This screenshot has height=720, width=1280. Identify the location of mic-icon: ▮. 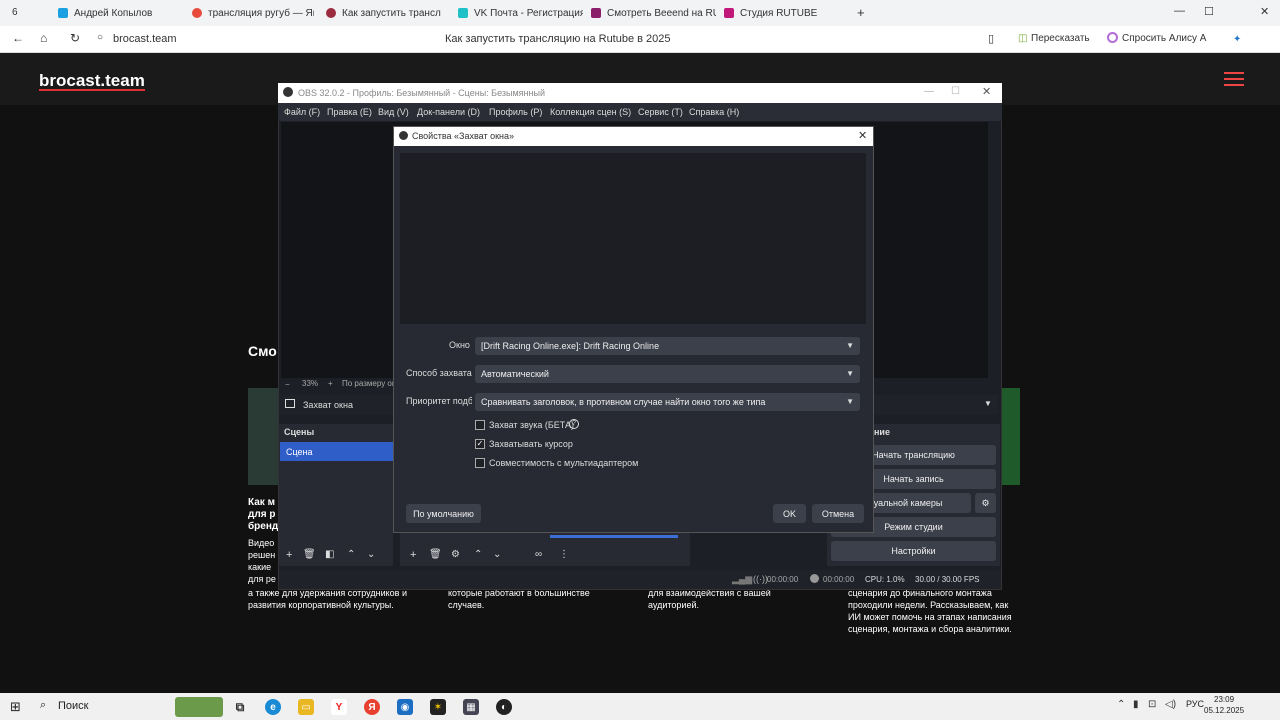
(1136, 704).